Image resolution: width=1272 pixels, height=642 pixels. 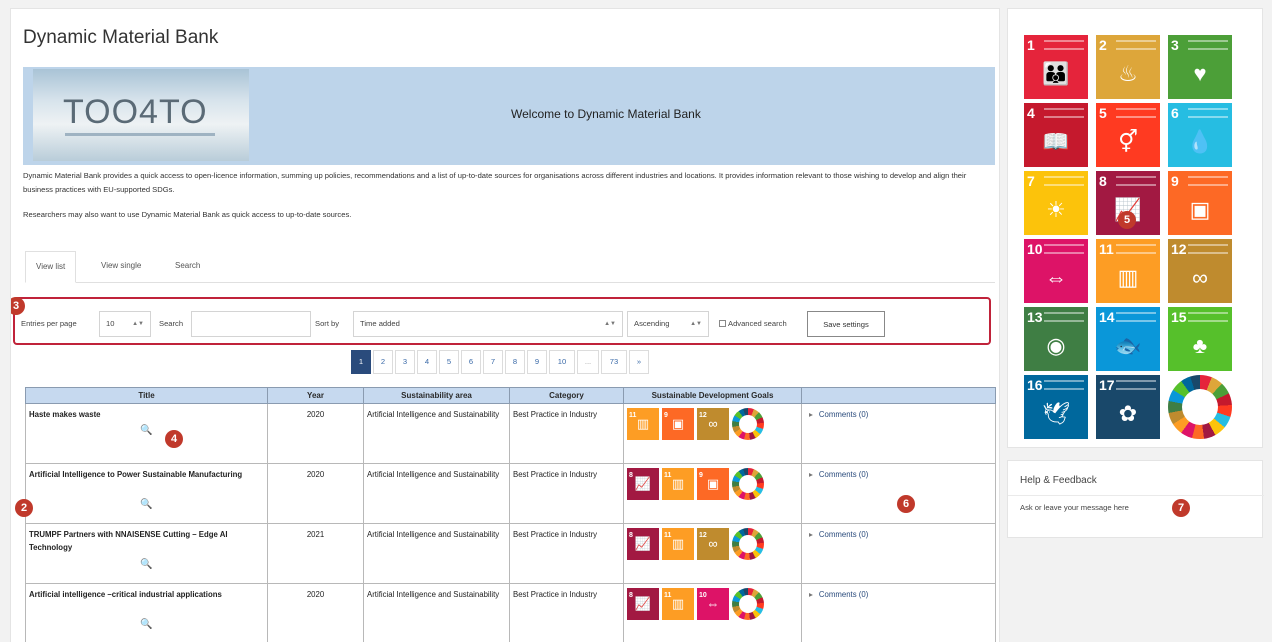 What do you see at coordinates (1128, 339) in the screenshot?
I see `sdg-tile-14: 14 🐟` at bounding box center [1128, 339].